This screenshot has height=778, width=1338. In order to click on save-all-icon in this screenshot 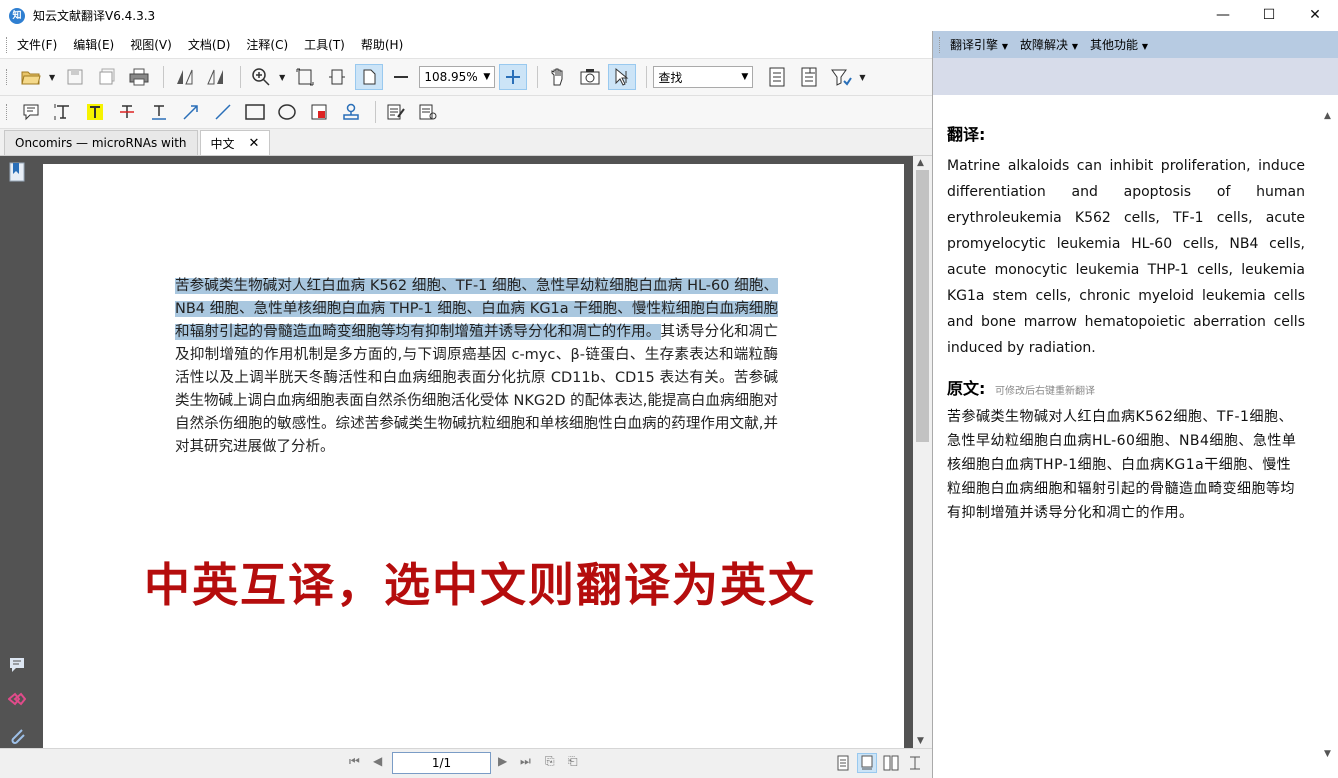, I will do `click(107, 77)`.